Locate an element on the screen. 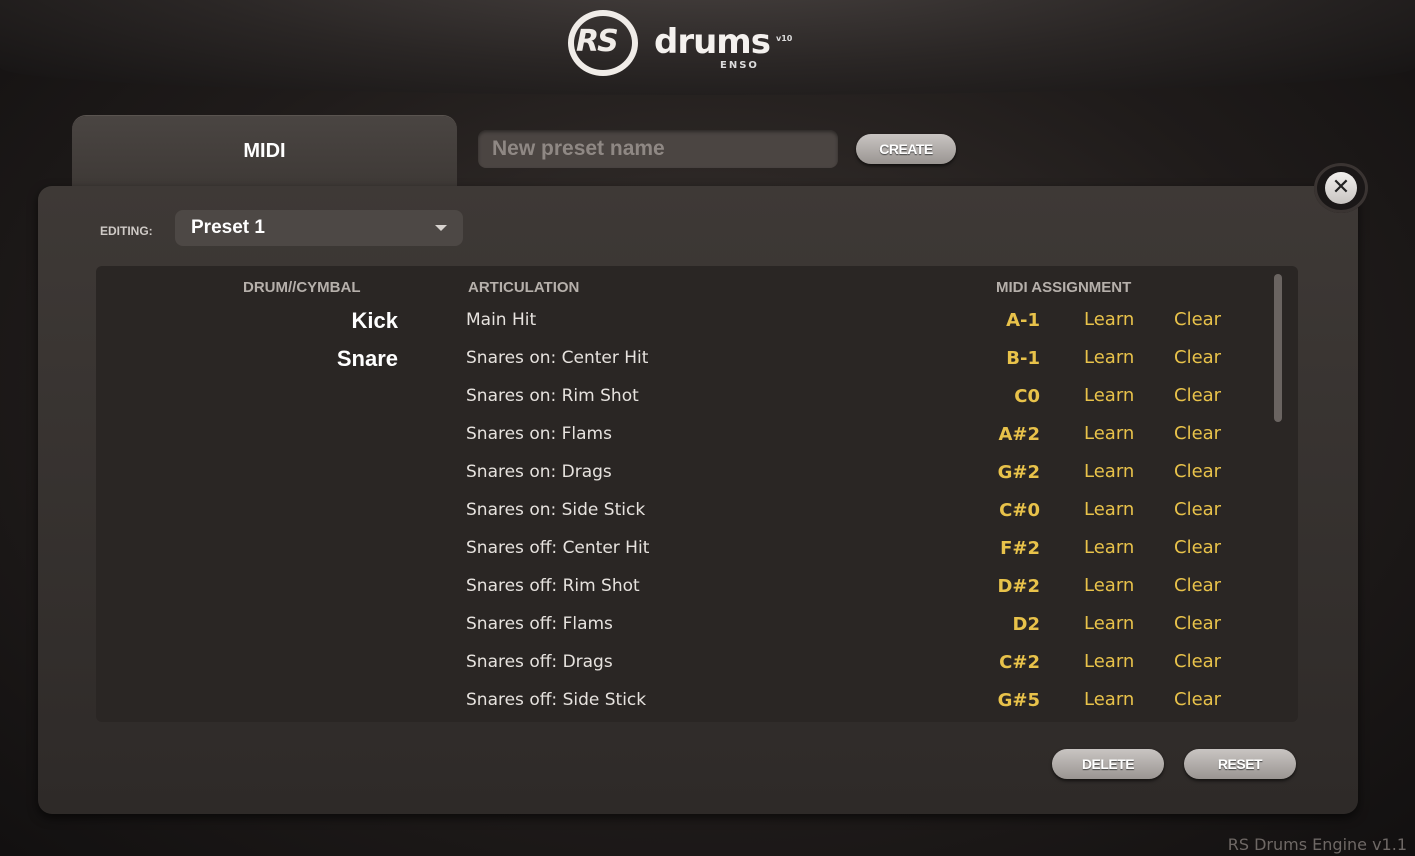  editing-label: EDITING: is located at coordinates (126, 231).